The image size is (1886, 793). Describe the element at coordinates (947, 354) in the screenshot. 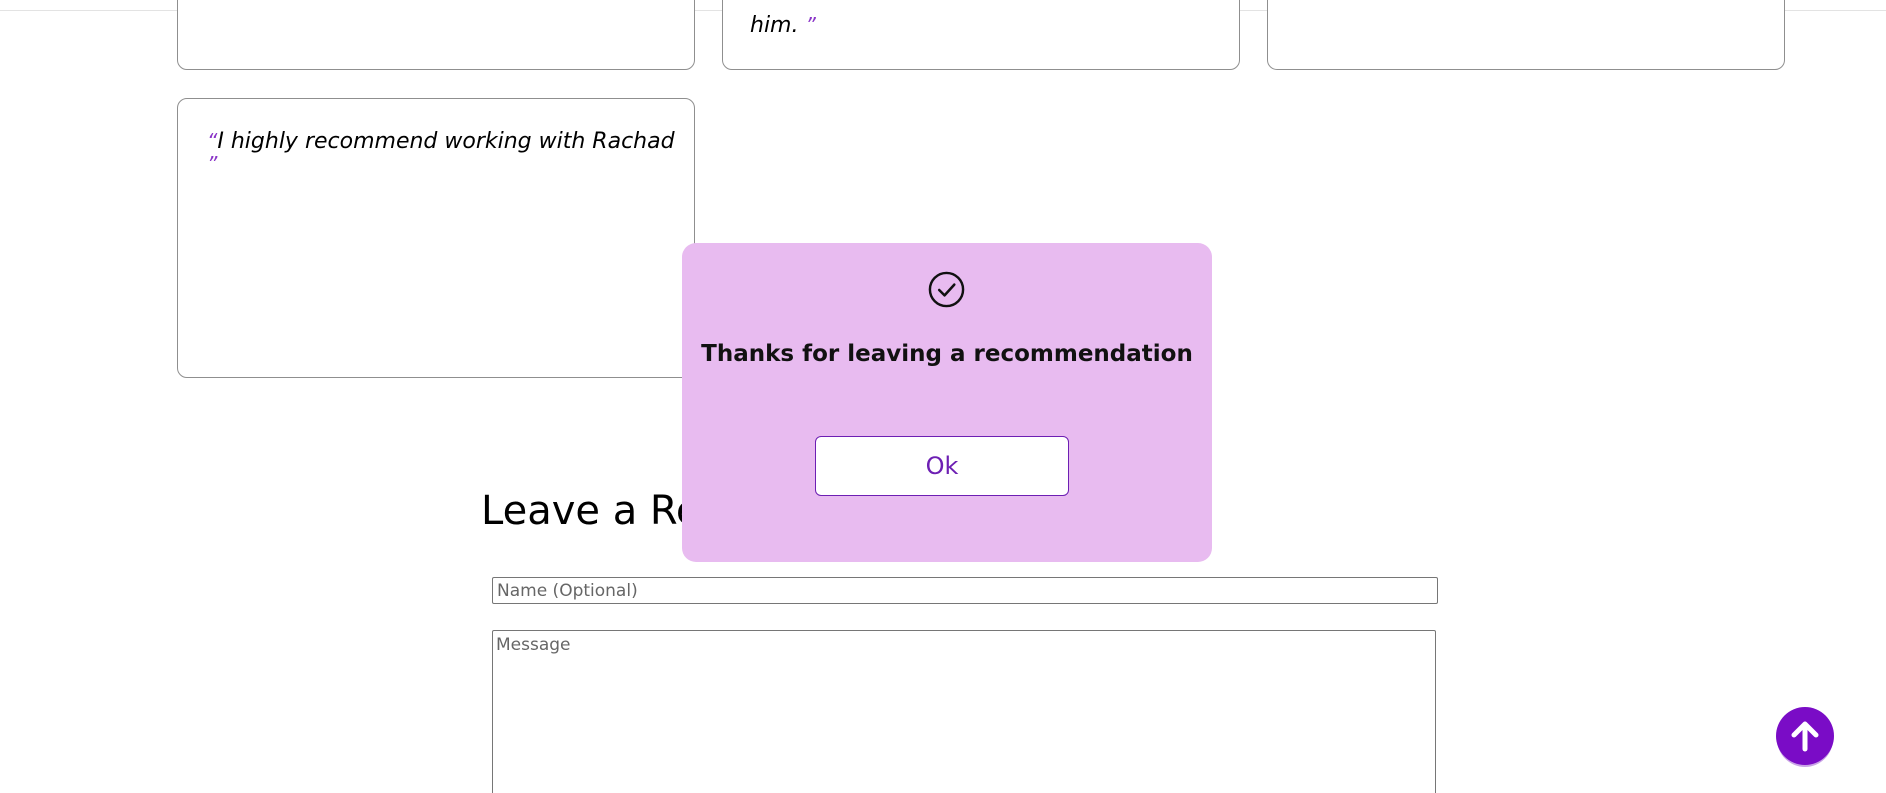

I see `modal-message: Thanks for leaving a recommendation` at that location.